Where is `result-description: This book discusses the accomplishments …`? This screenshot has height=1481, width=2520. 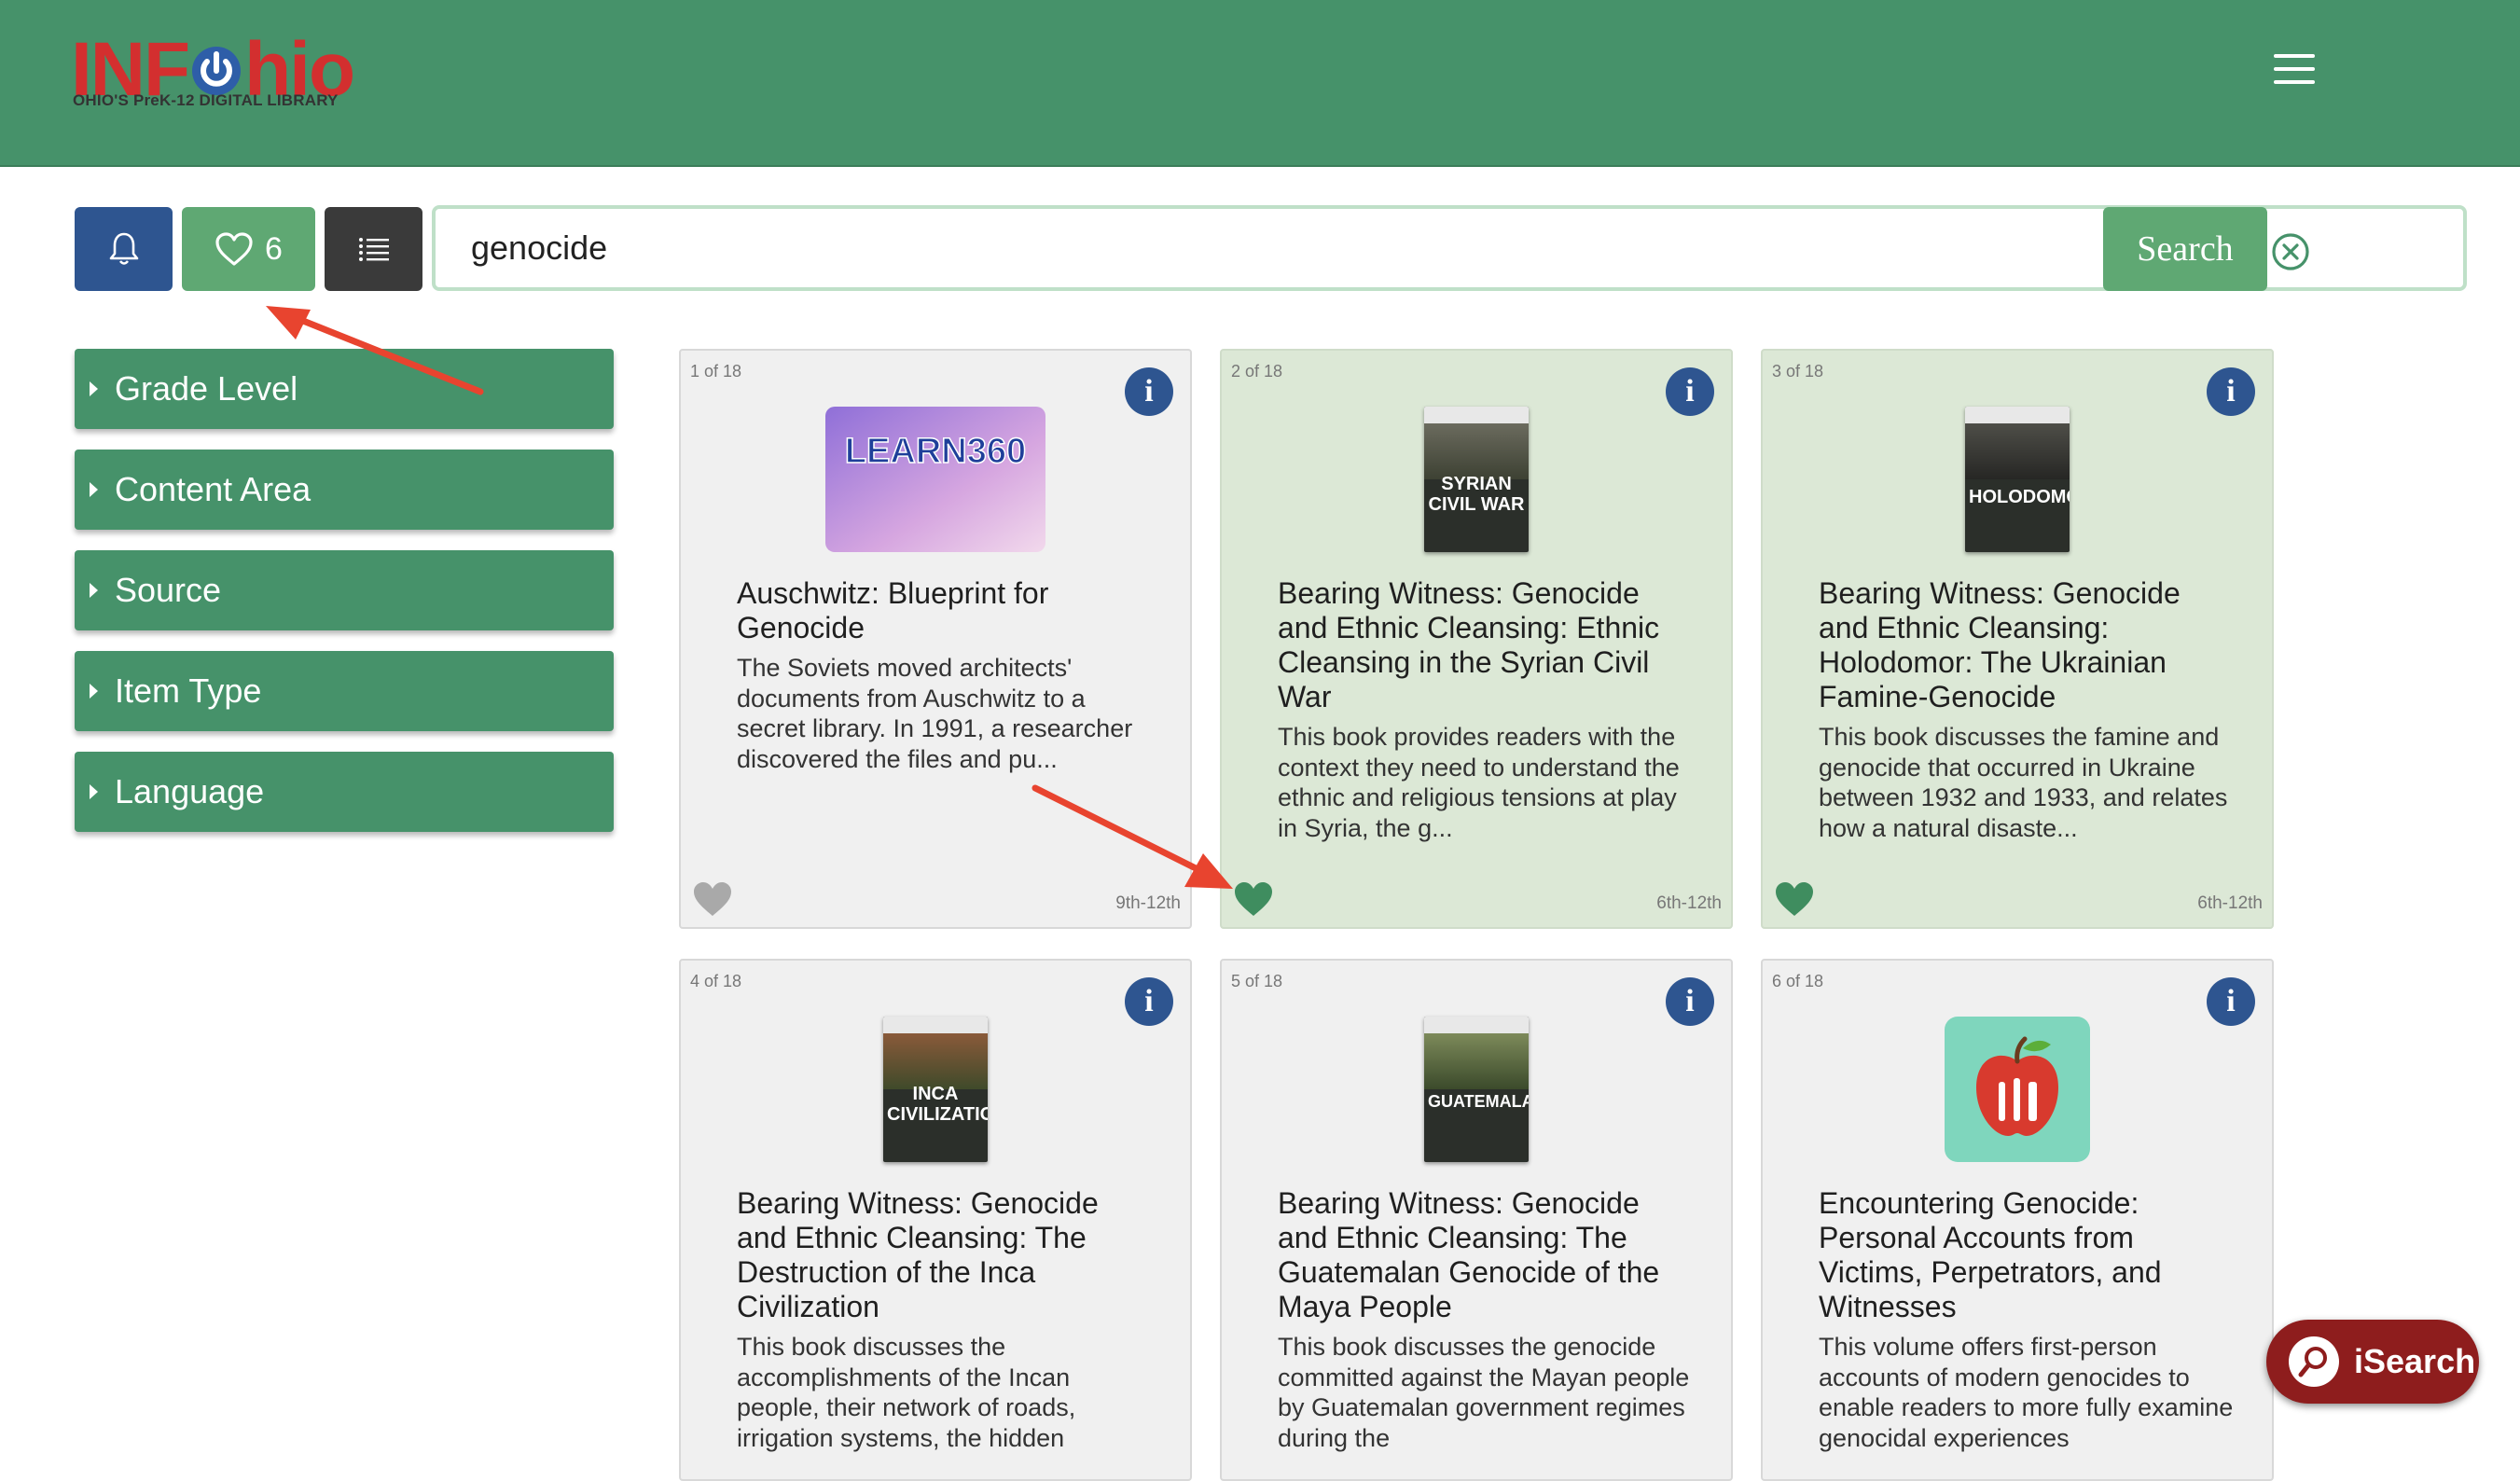 result-description: This book discusses the accomplishments … is located at coordinates (906, 1393).